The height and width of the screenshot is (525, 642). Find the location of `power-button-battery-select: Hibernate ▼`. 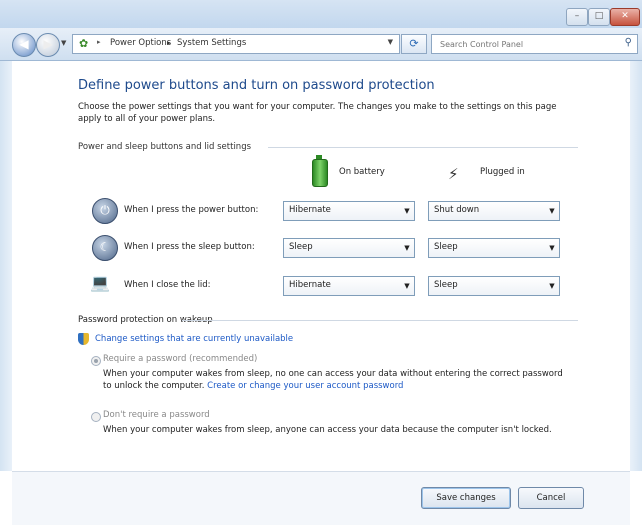

power-button-battery-select: Hibernate ▼ is located at coordinates (349, 211).